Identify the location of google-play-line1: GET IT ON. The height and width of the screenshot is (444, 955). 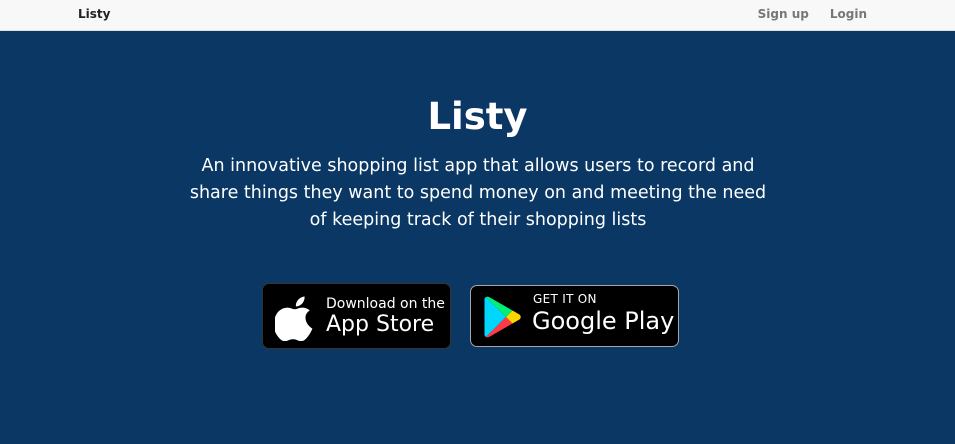
(565, 299).